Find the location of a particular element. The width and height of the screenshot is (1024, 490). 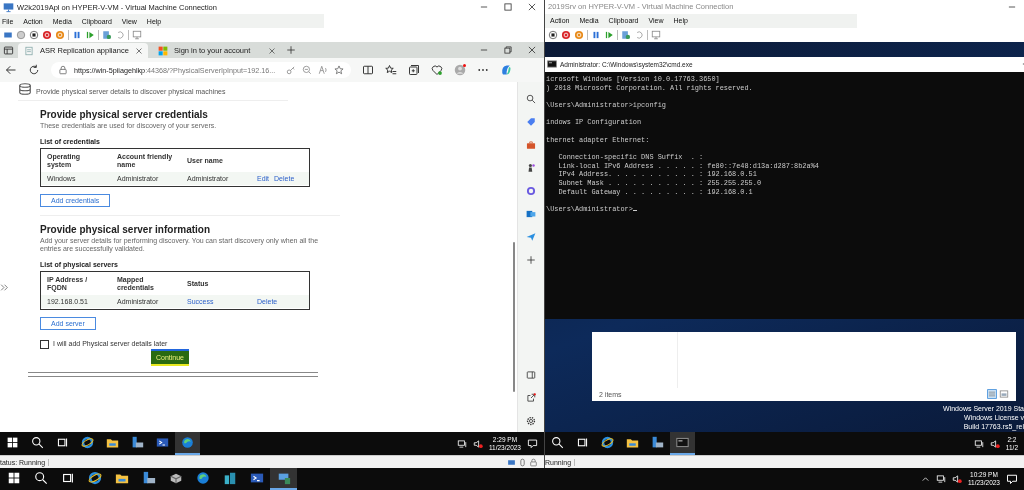

mail-icon is located at coordinates (531, 214).